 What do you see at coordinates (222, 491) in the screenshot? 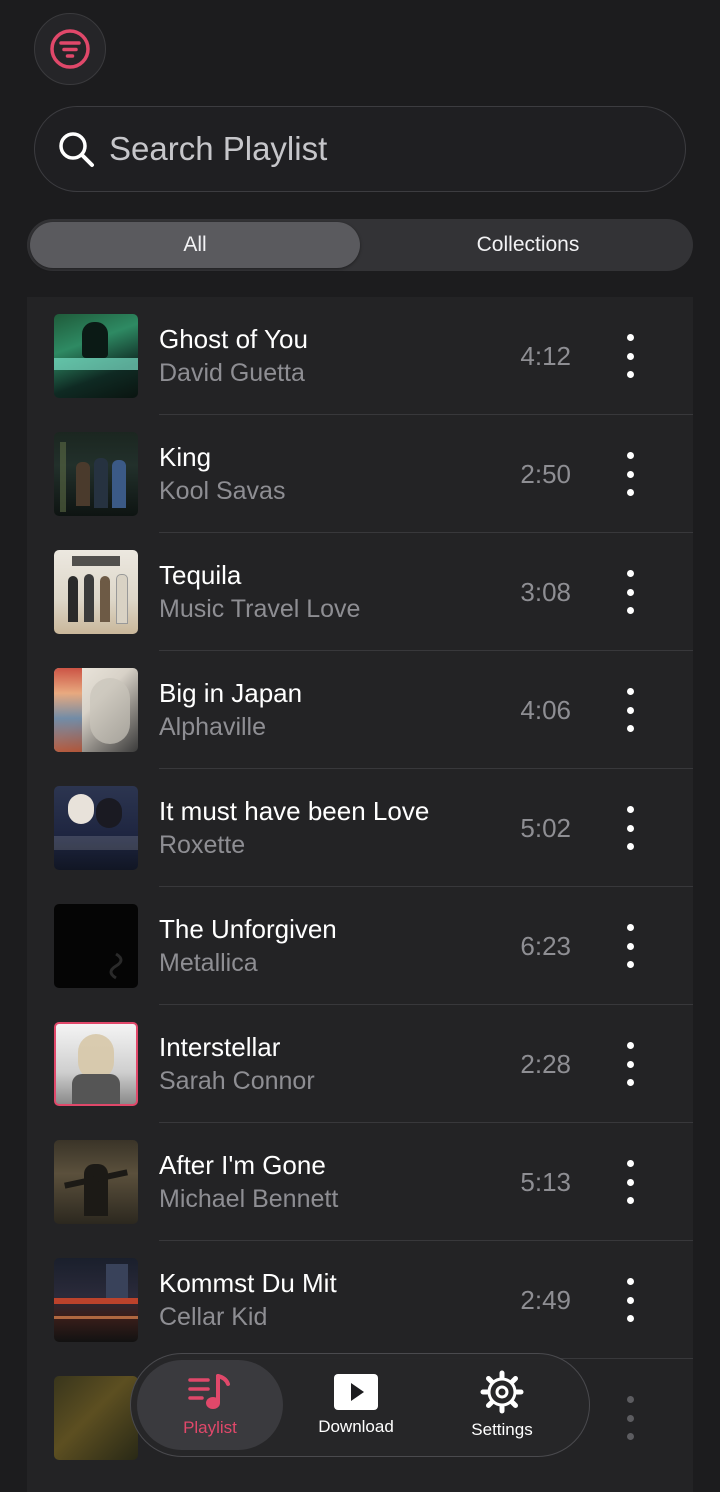
I see `track-artist: Kool Savas` at bounding box center [222, 491].